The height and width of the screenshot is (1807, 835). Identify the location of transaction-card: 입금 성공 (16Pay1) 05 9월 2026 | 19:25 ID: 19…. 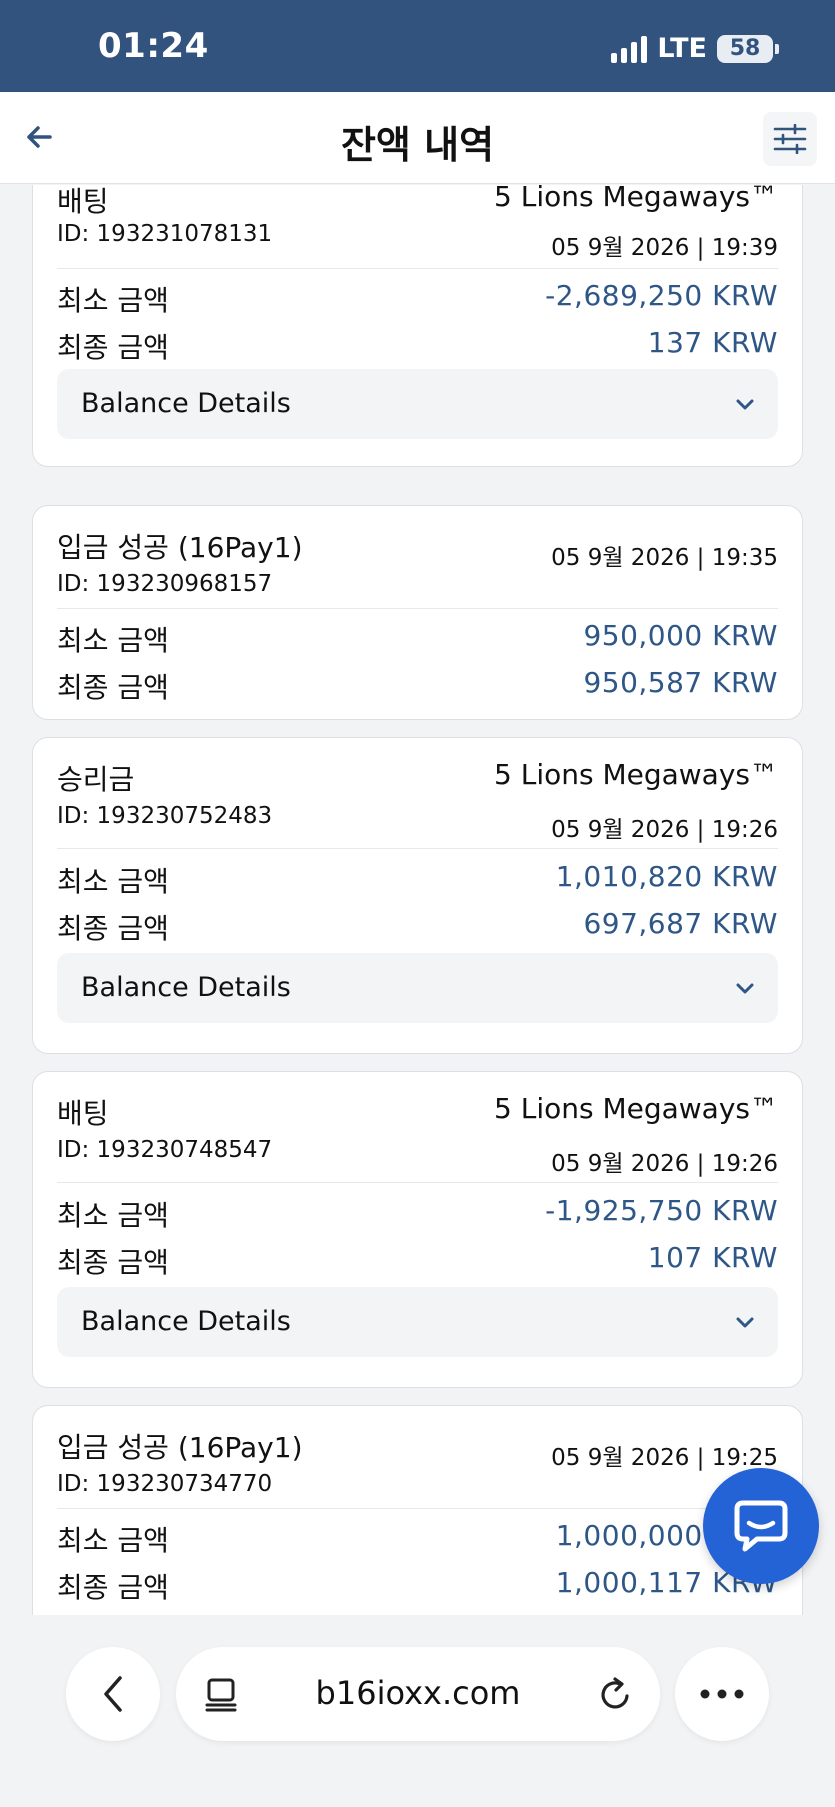
(417, 1510).